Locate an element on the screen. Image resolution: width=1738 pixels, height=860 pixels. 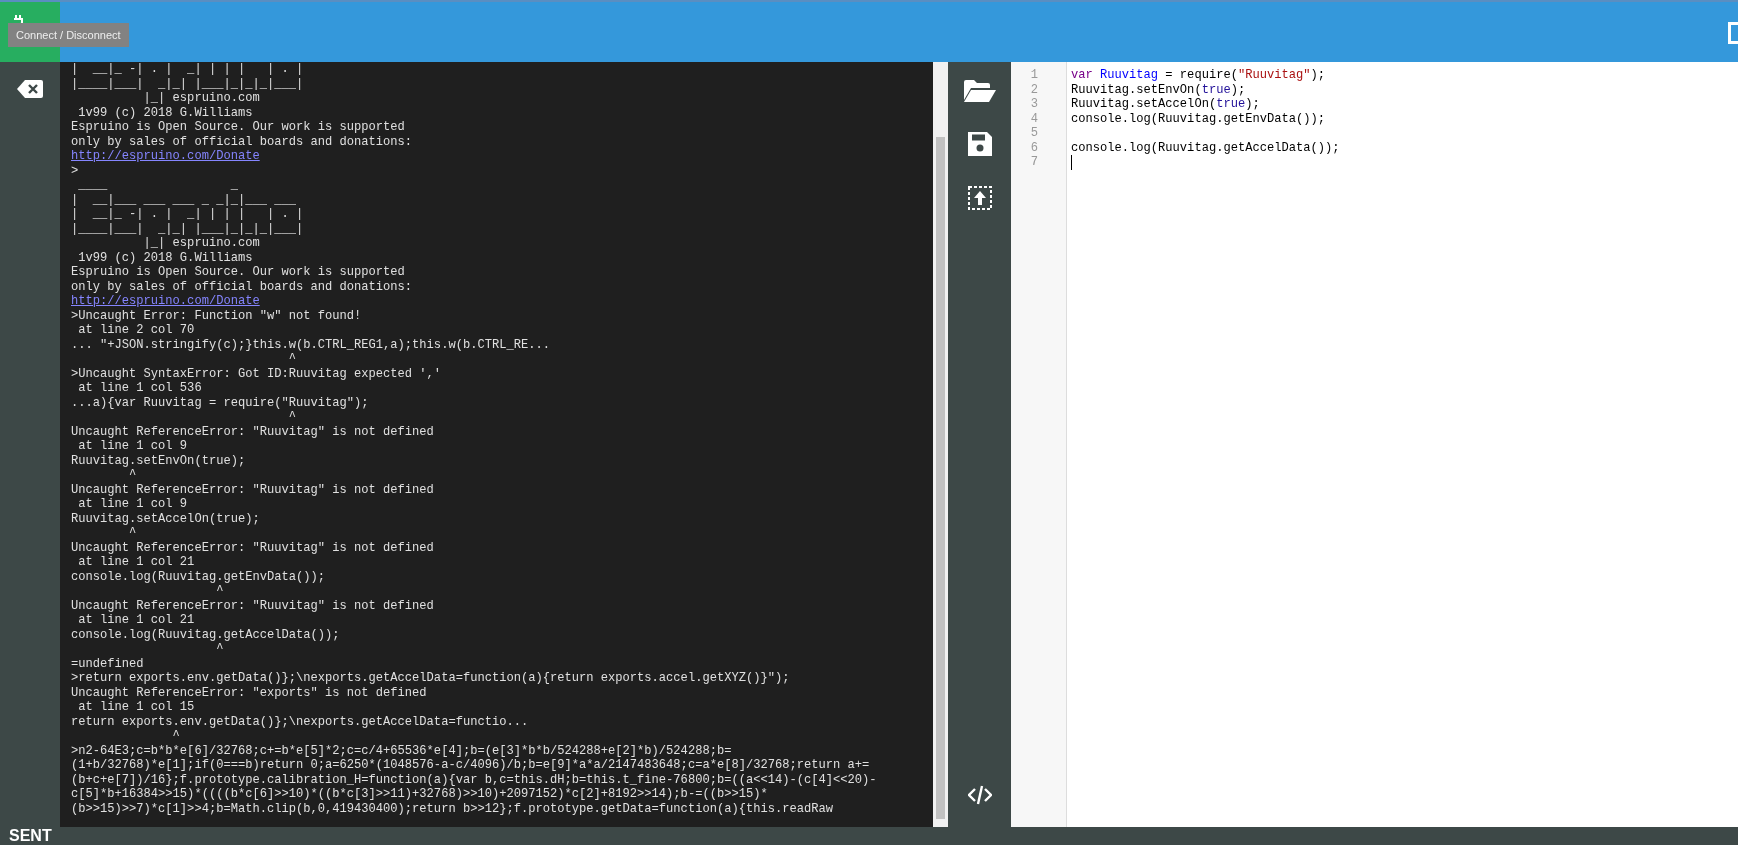
terminal-line: at line 2 col 70 is located at coordinates (136, 330).